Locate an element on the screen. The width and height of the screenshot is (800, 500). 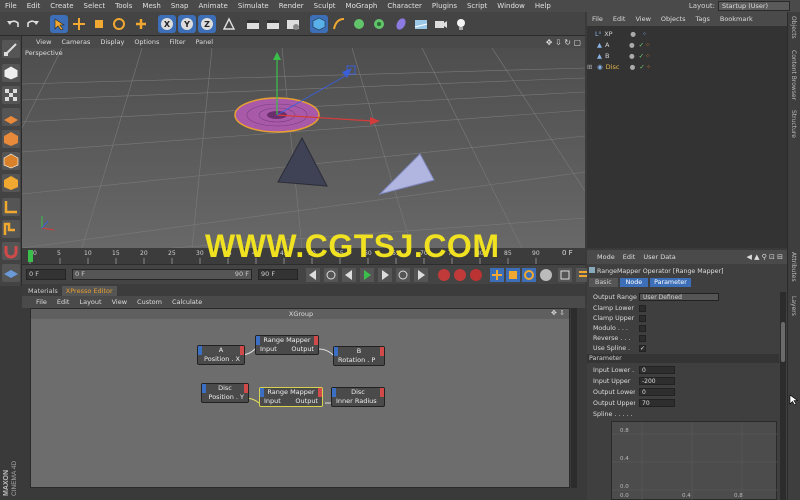
lock-workplane-icon is located at coordinates (11, 273).